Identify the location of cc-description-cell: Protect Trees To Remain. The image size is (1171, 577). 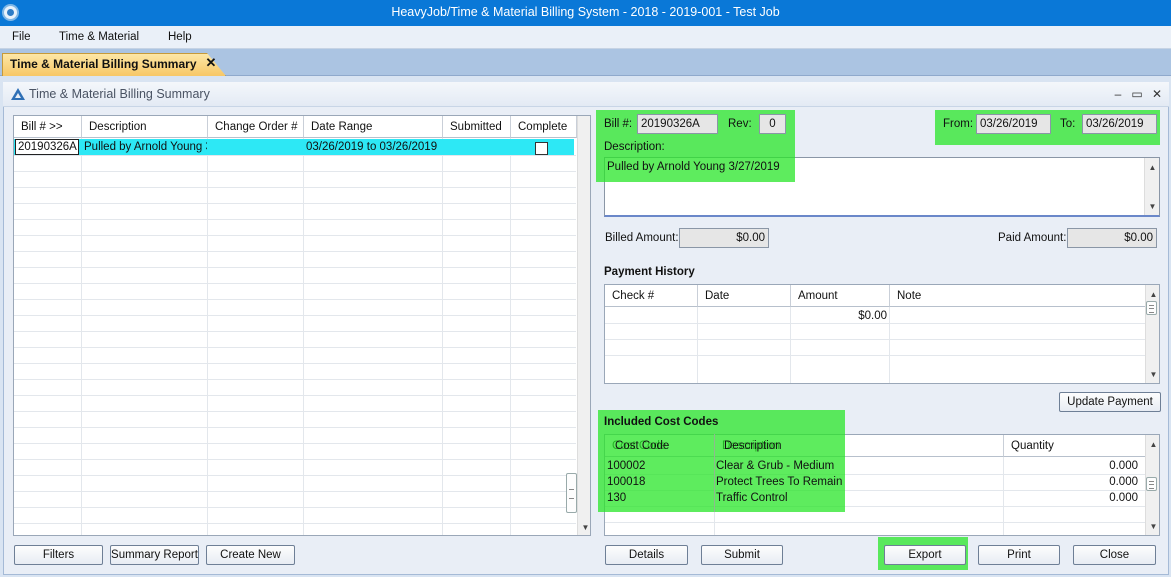
(779, 482).